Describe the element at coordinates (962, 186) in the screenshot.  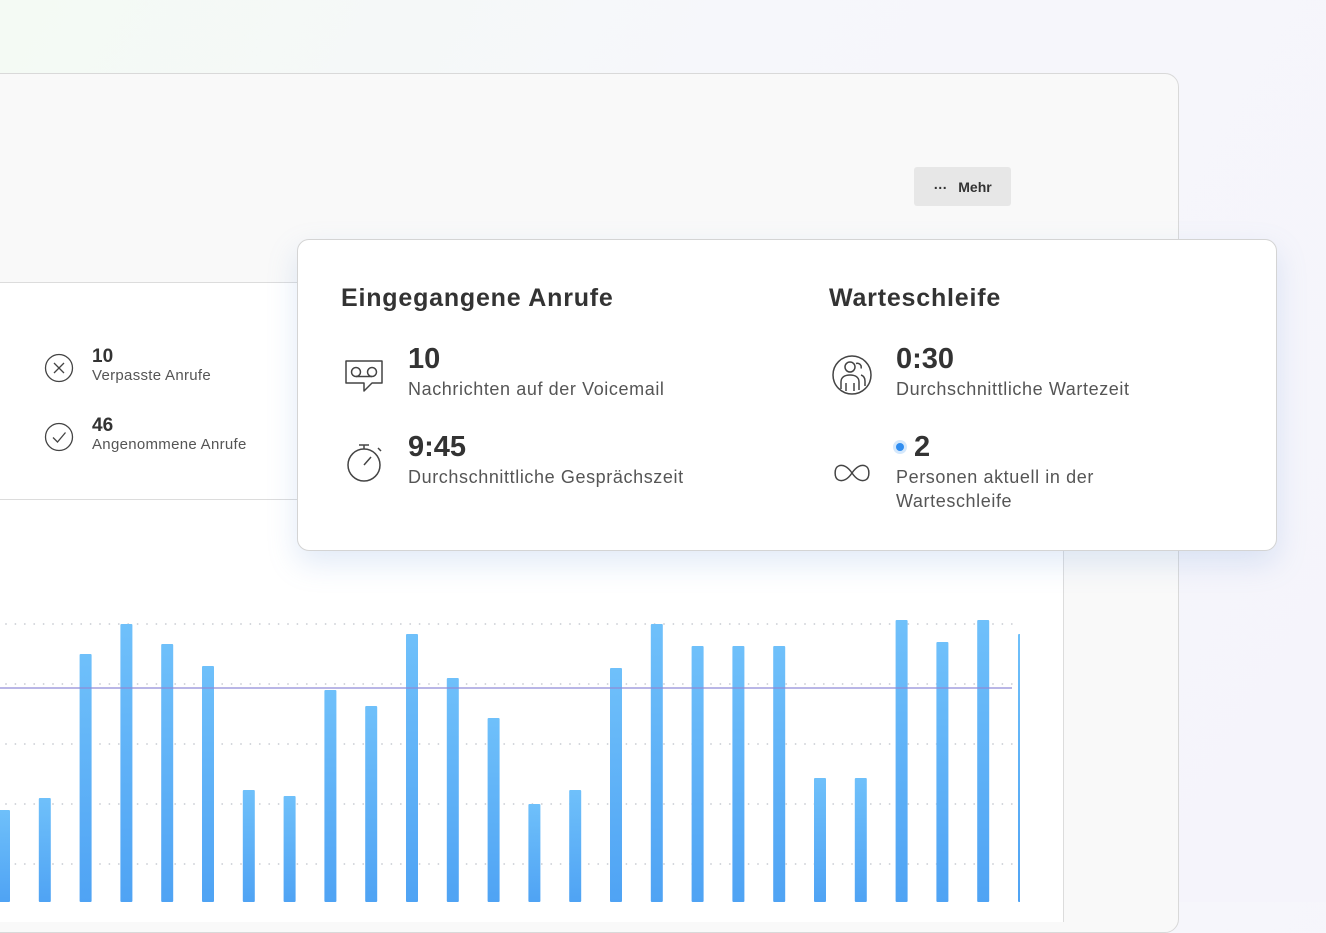
I see `more-button: … Mehr` at that location.